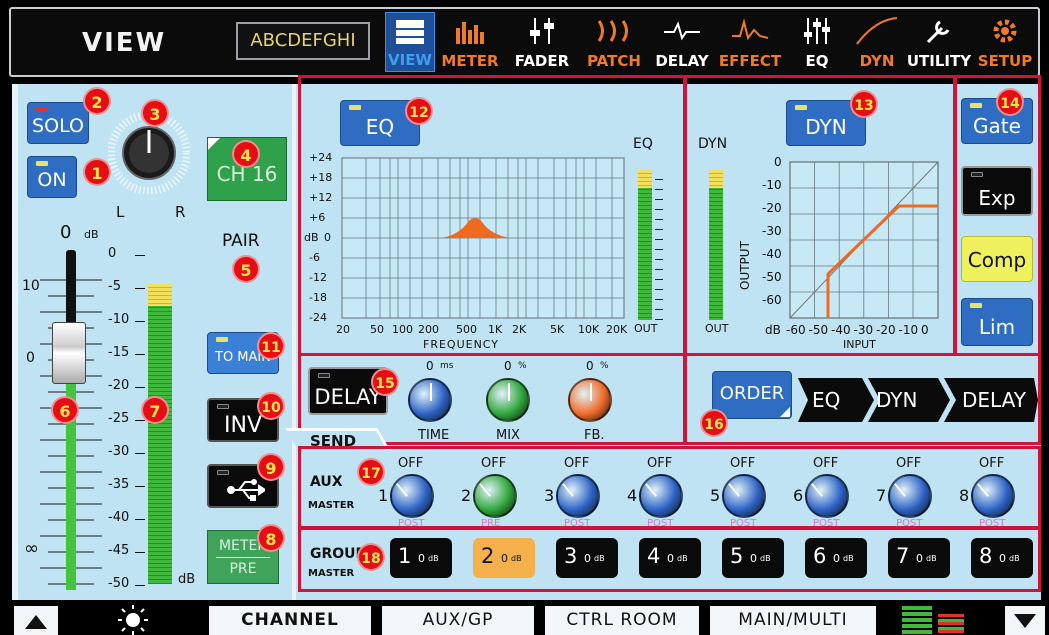  Describe the element at coordinates (97, 101) in the screenshot. I see `badge-2: 2` at that location.